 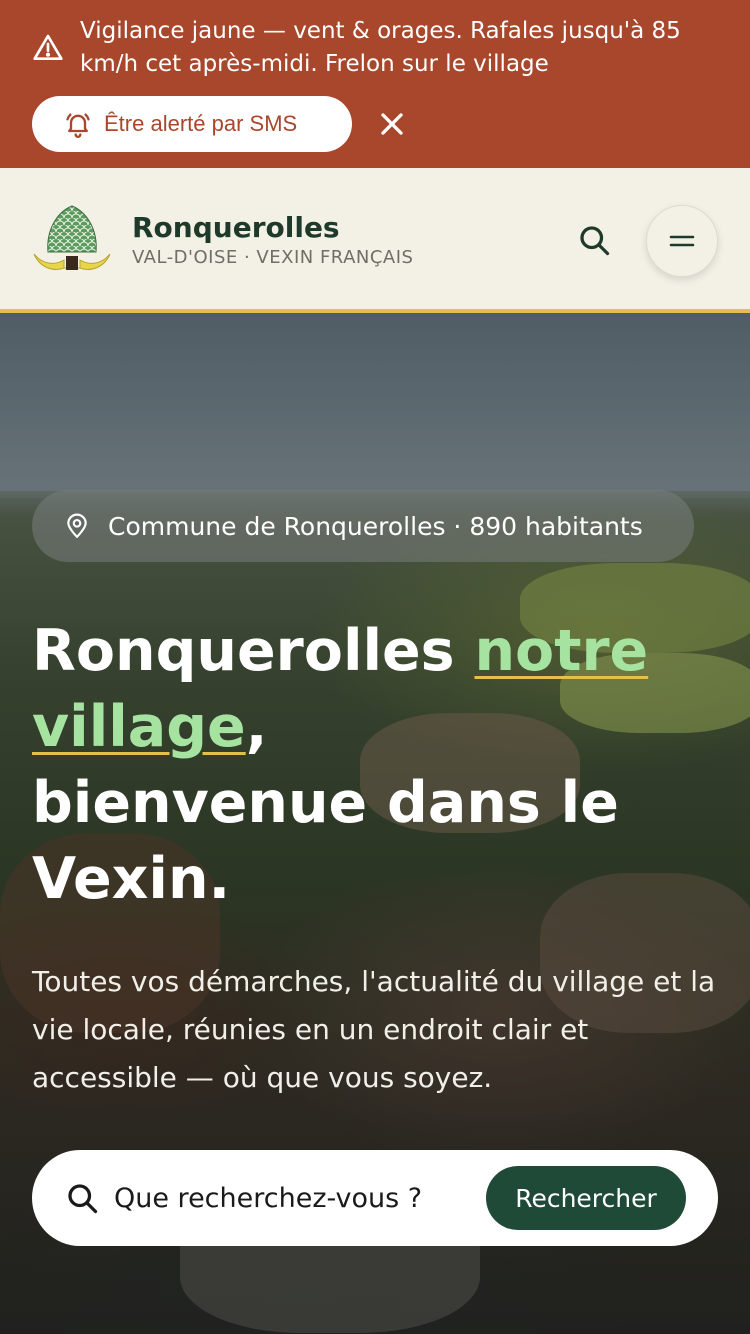 What do you see at coordinates (256, 727) in the screenshot?
I see `hero-title-part2: ,` at bounding box center [256, 727].